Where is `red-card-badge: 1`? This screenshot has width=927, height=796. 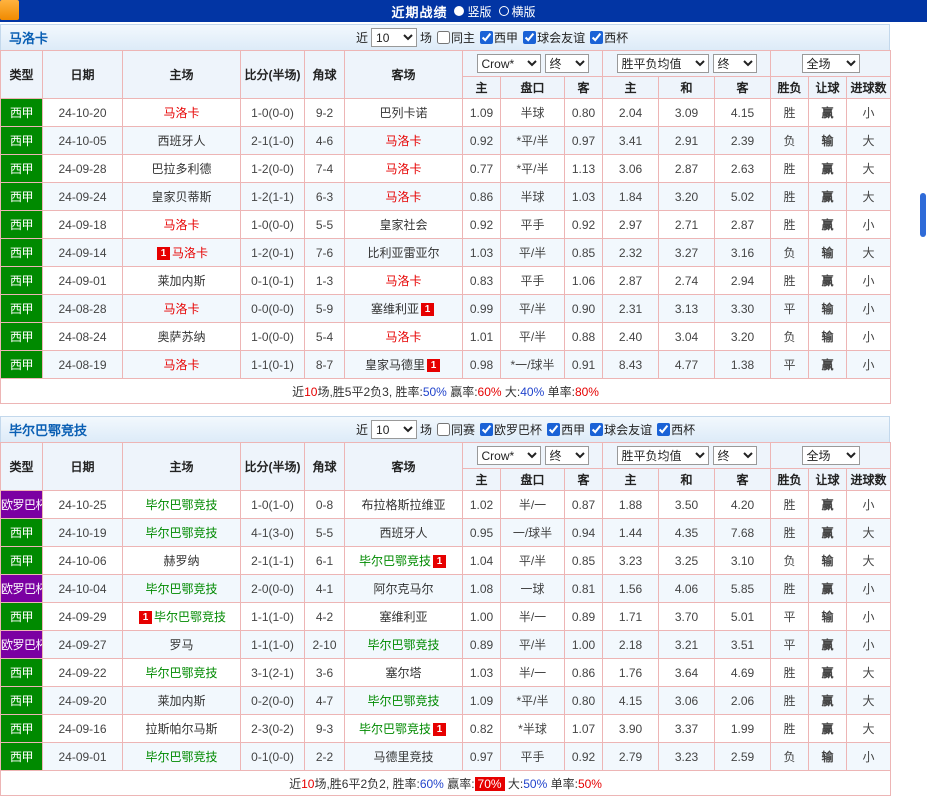
red-card-badge: 1 is located at coordinates (439, 729).